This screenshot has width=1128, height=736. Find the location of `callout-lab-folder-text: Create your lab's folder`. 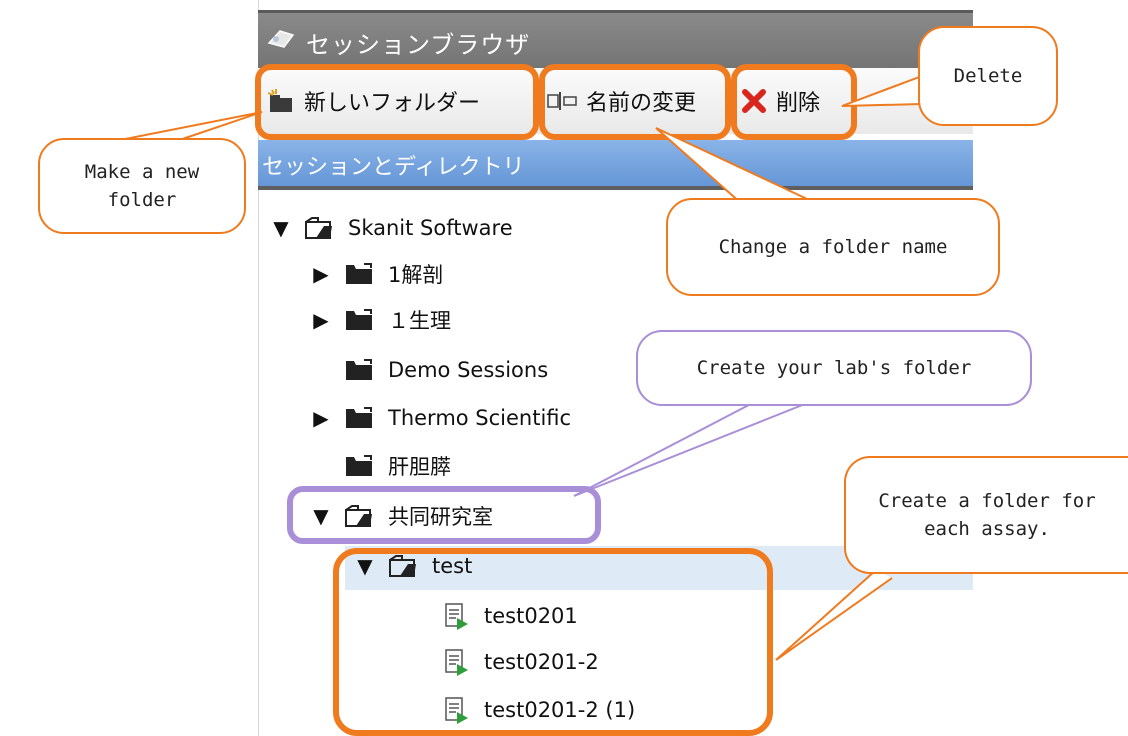

callout-lab-folder-text: Create your lab's folder is located at coordinates (834, 367).